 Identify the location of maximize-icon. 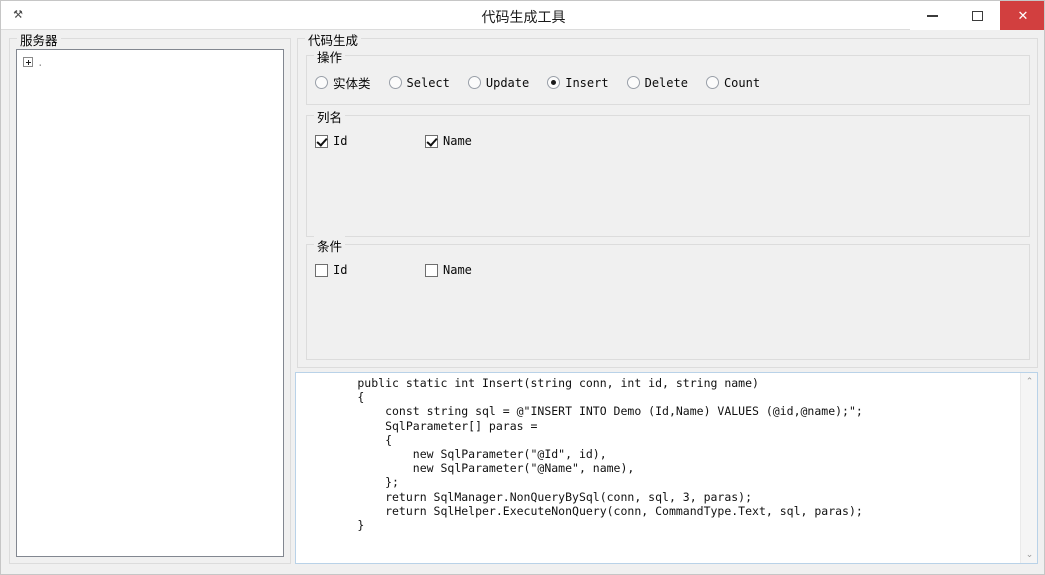
(977, 15).